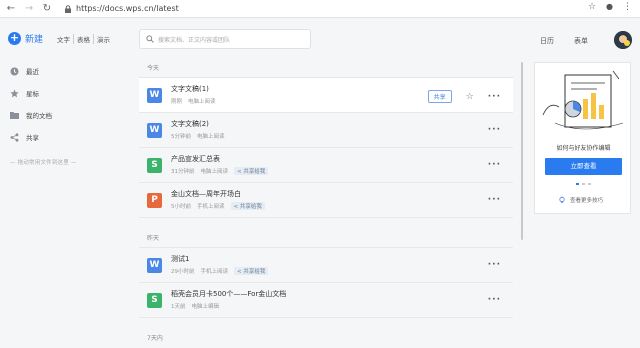 This screenshot has width=640, height=348. I want to click on file-name: 文字文稿(2), so click(190, 124).